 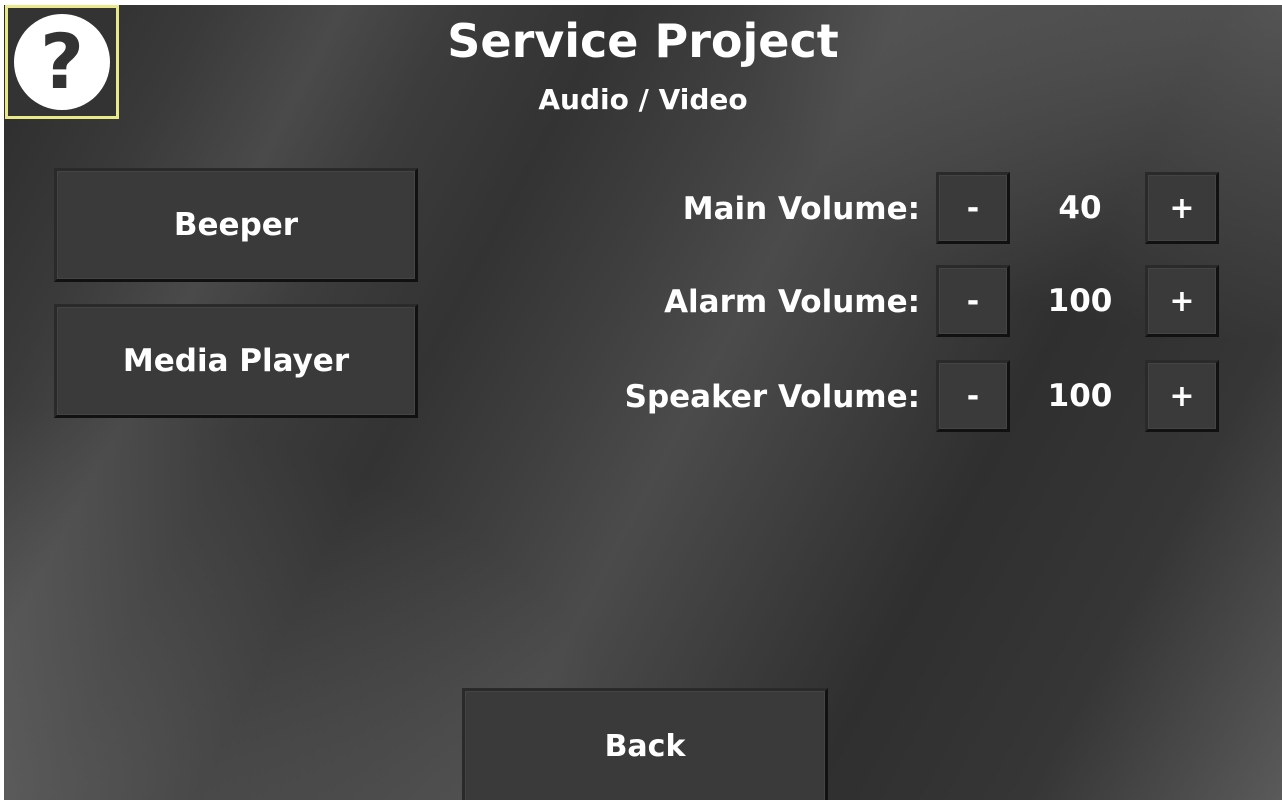 I want to click on back-button-label: Back, so click(x=645, y=746).